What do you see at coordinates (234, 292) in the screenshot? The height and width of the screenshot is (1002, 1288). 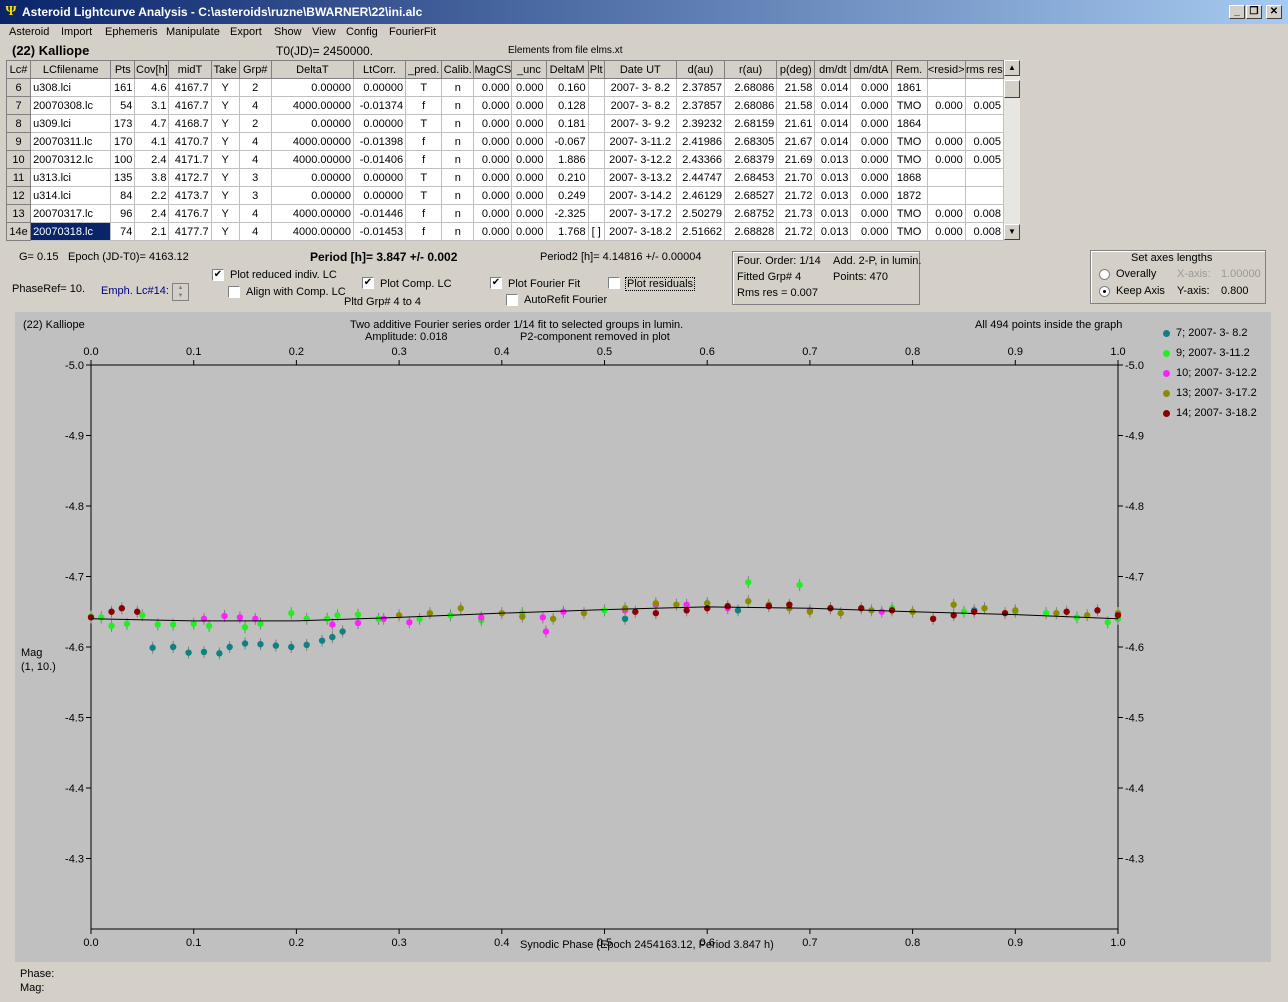 I see `align-comp-checkbox` at bounding box center [234, 292].